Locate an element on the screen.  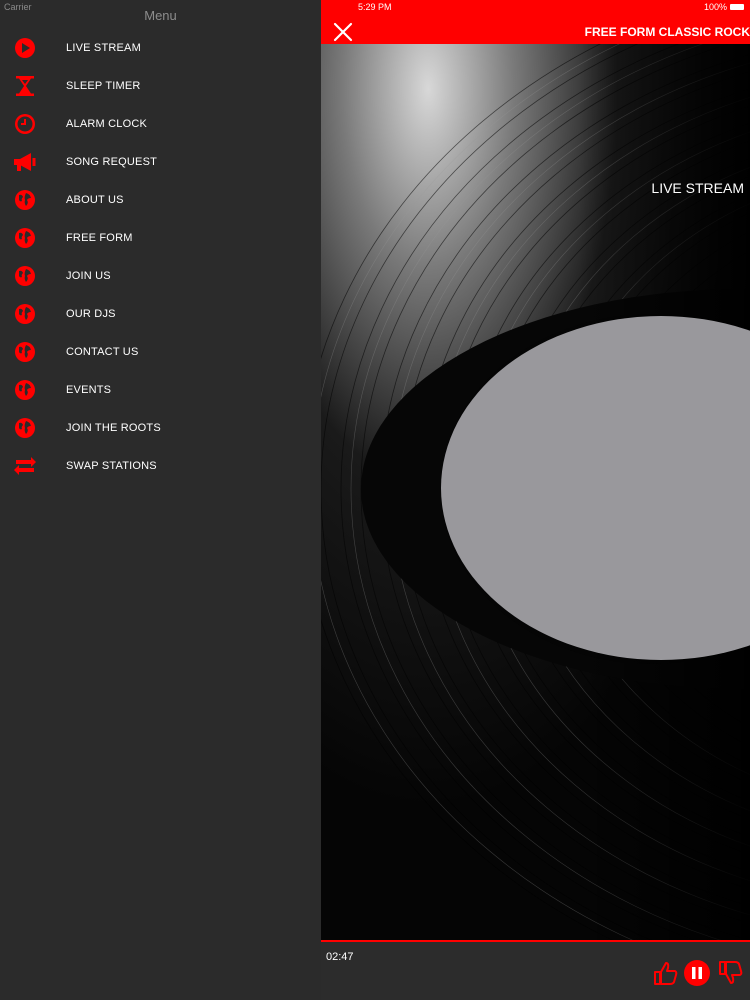
player-controls: 02:47 is located at coordinates (535, 970).